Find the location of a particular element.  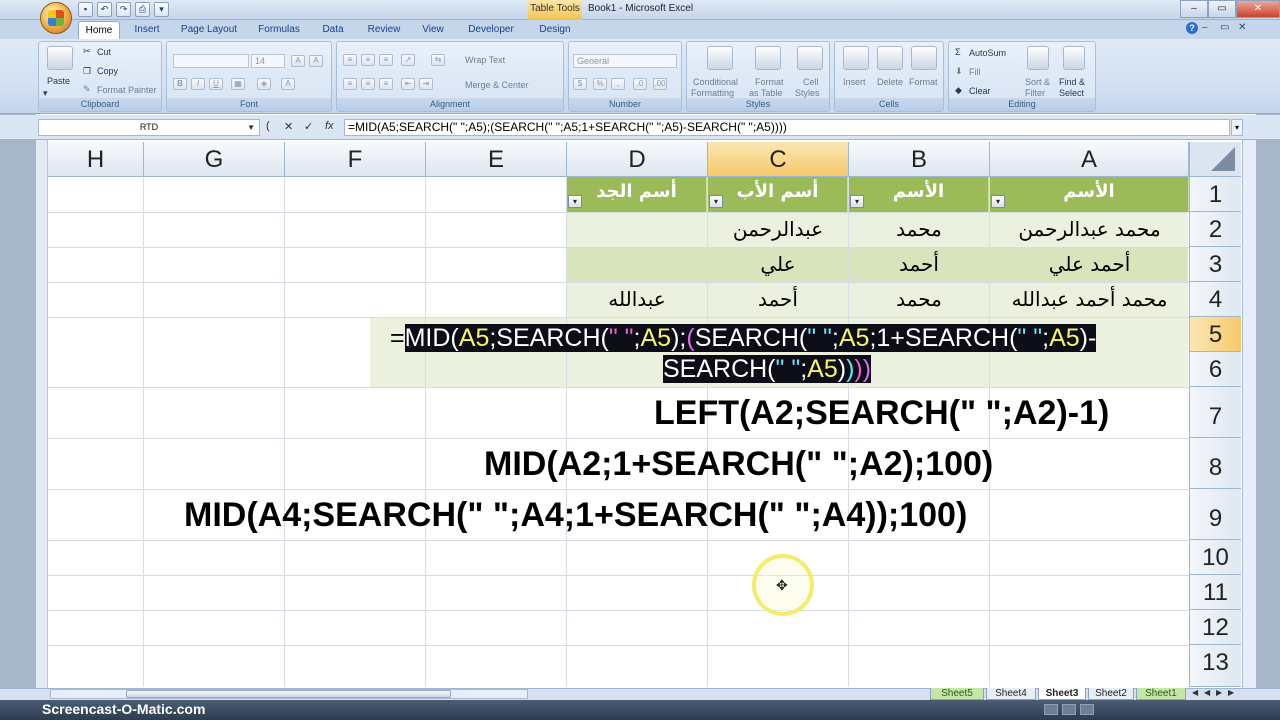

row-header-9: 9 is located at coordinates (1215, 514).